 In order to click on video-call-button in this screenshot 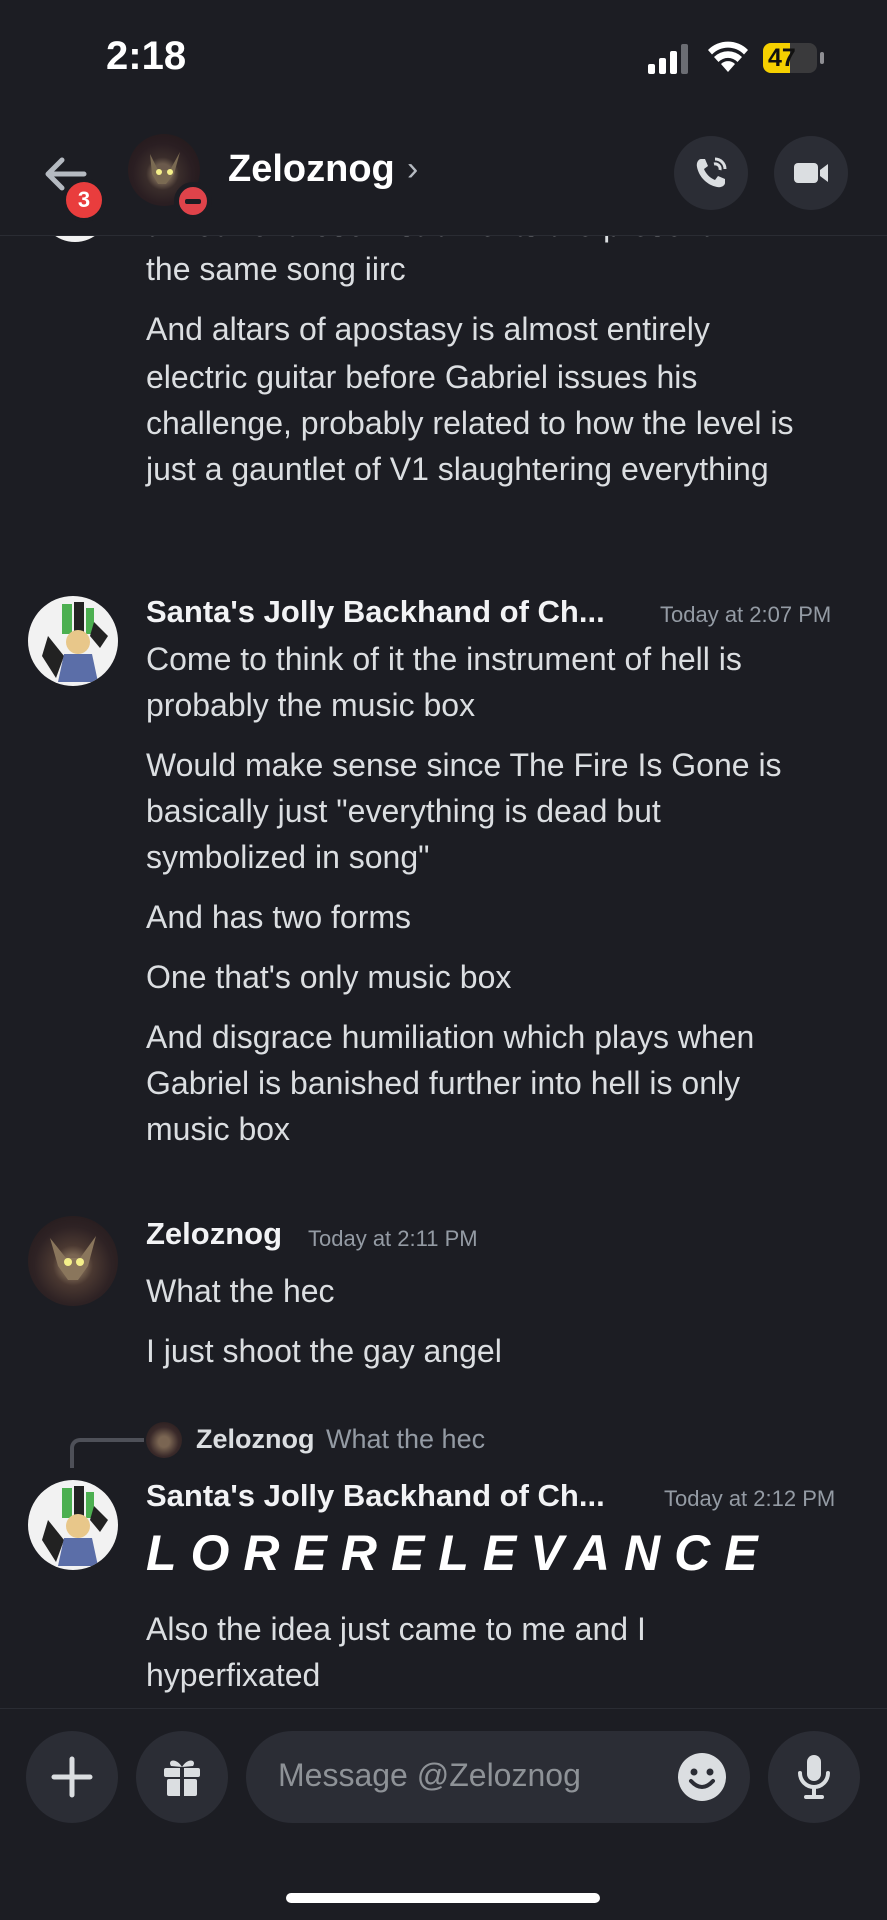, I will do `click(811, 173)`.